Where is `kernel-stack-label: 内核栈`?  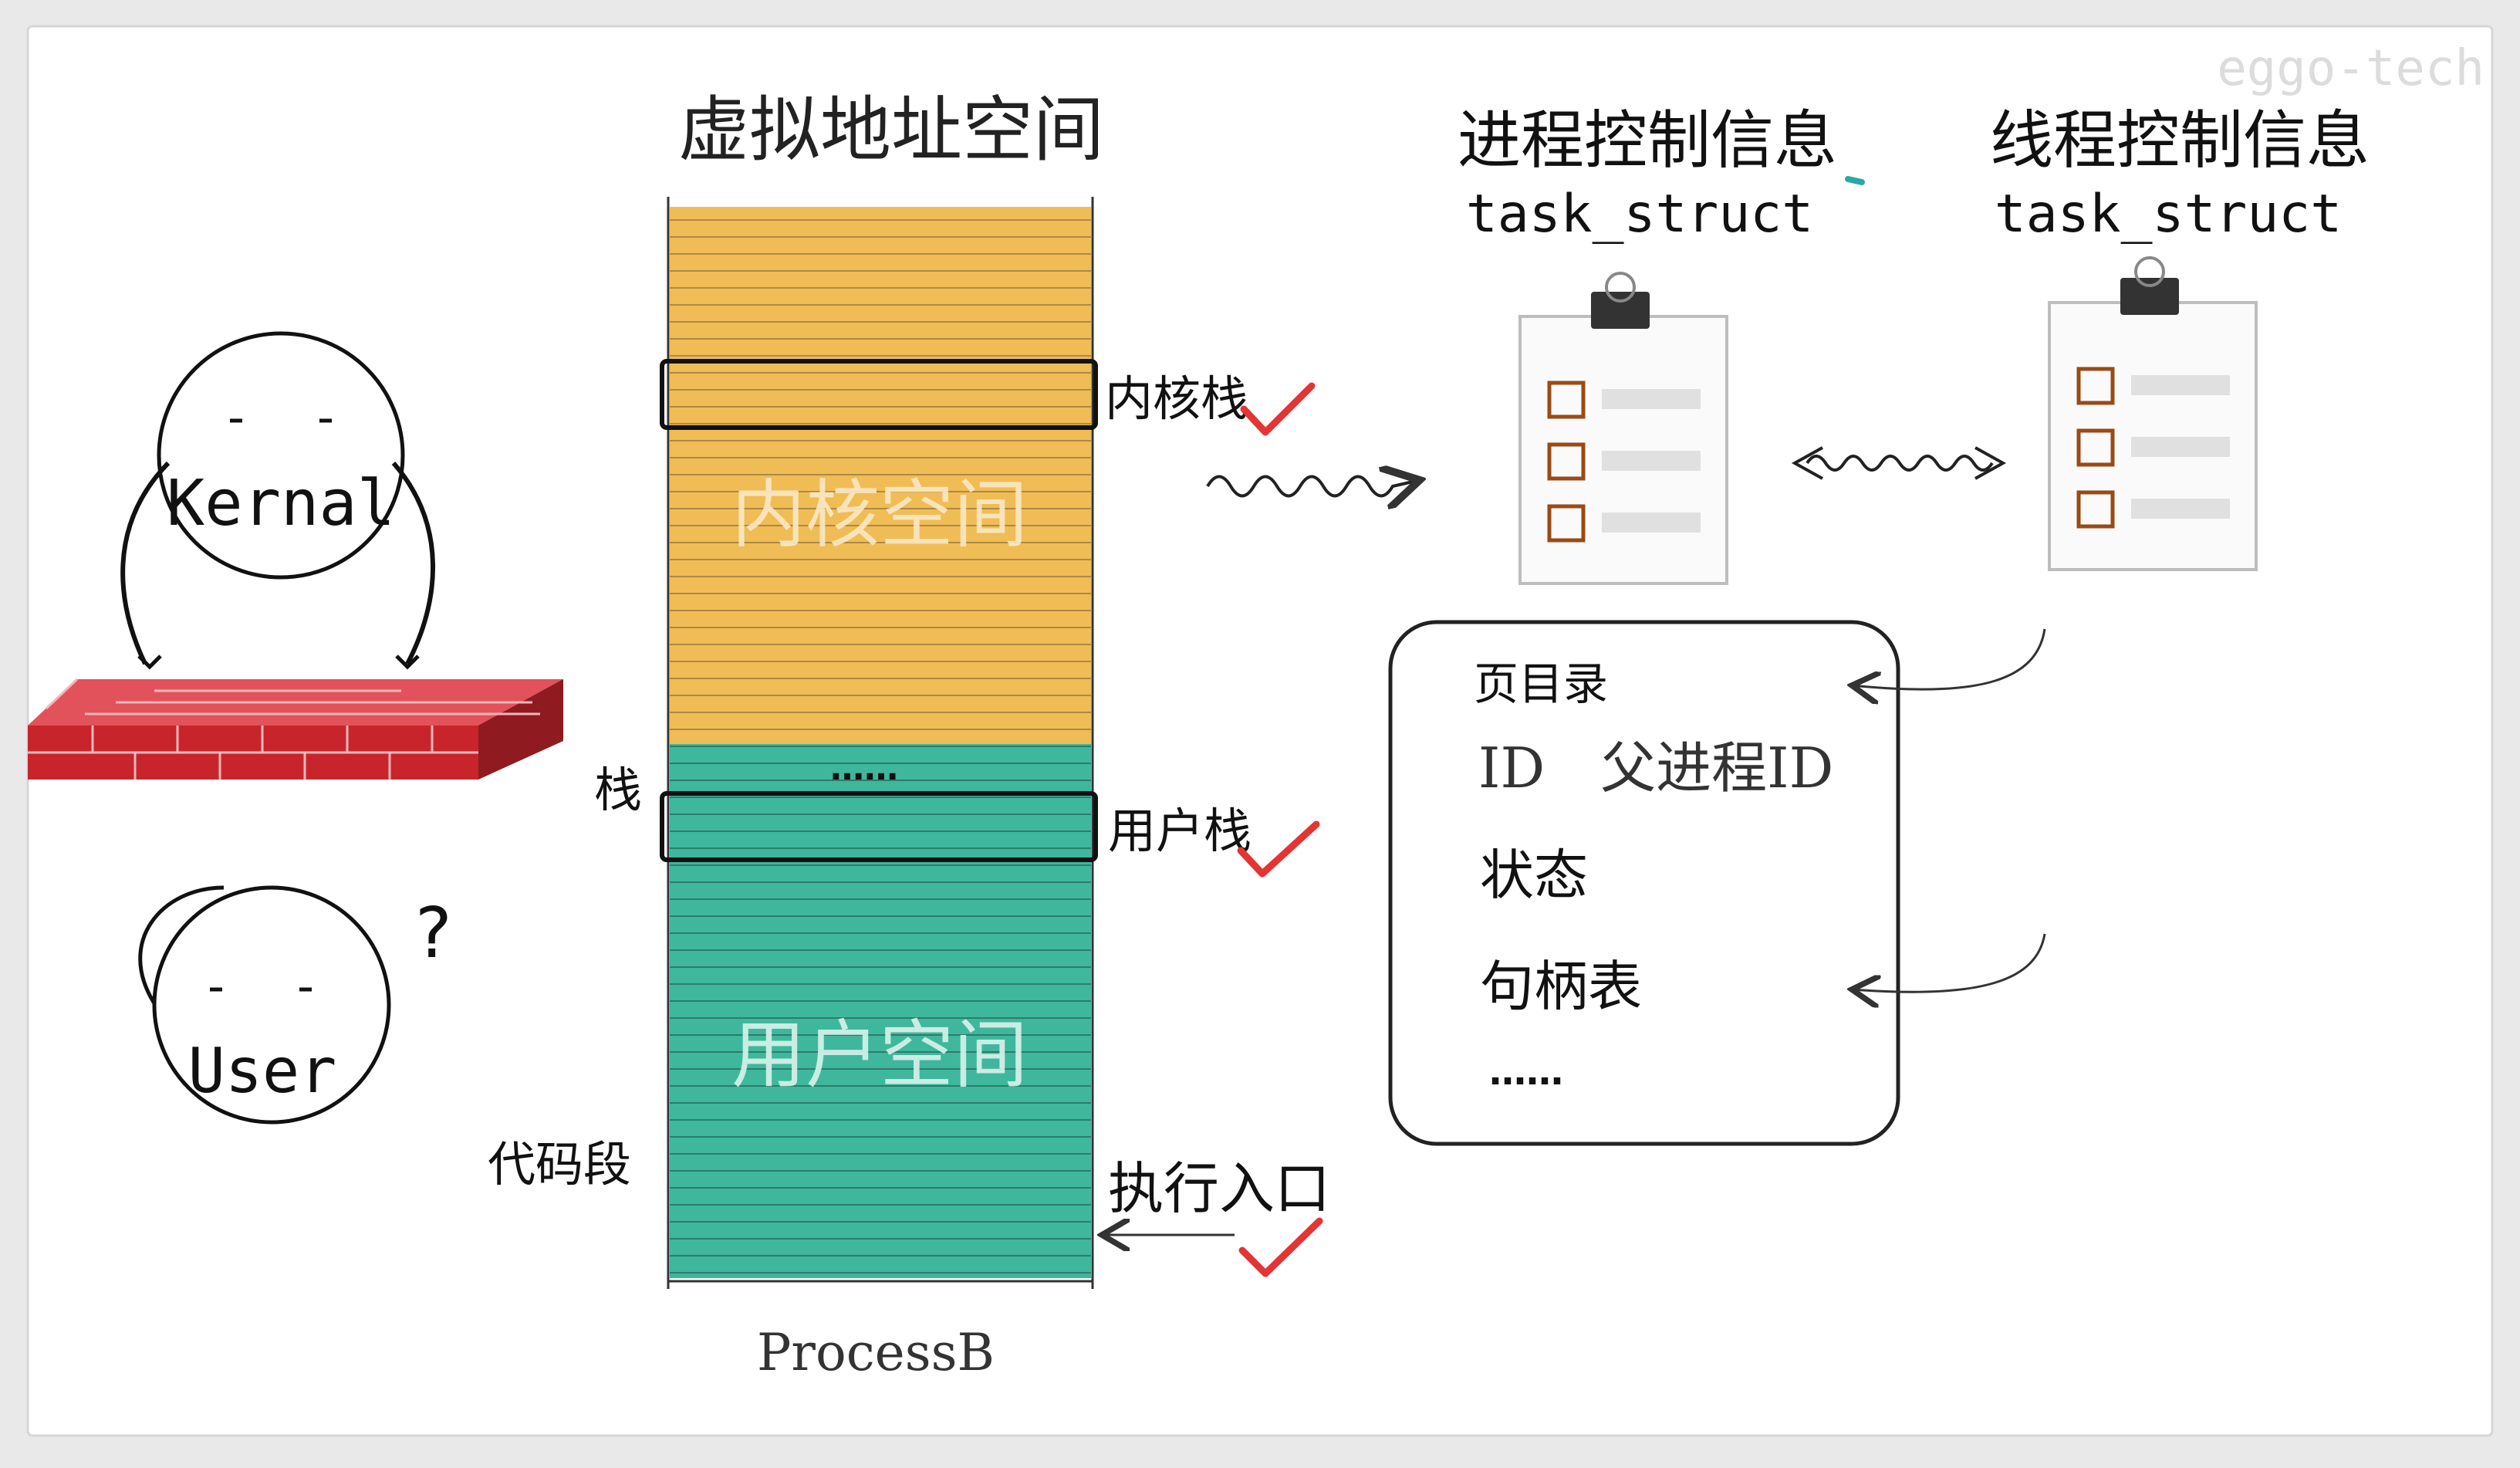
kernel-stack-label: 内核栈 is located at coordinates (1176, 398).